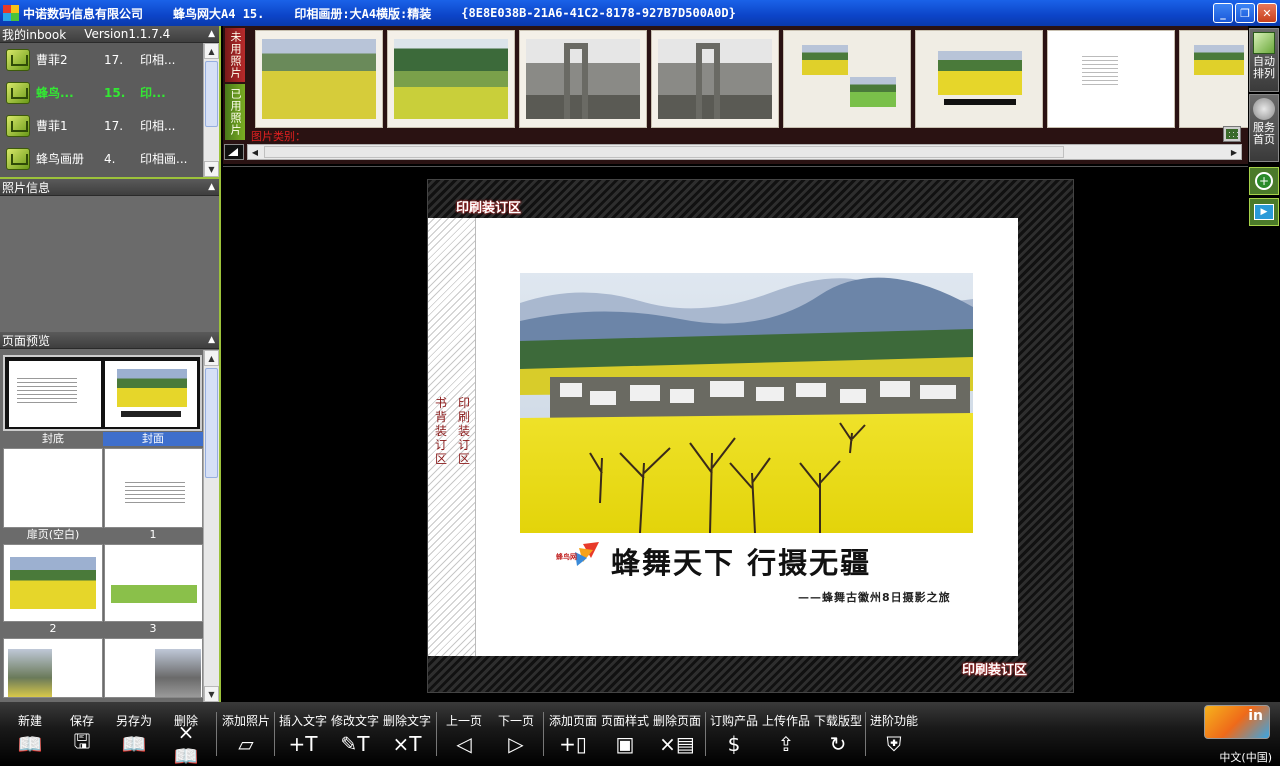  I want to click on add-photo-icon: ▱, so click(246, 744).